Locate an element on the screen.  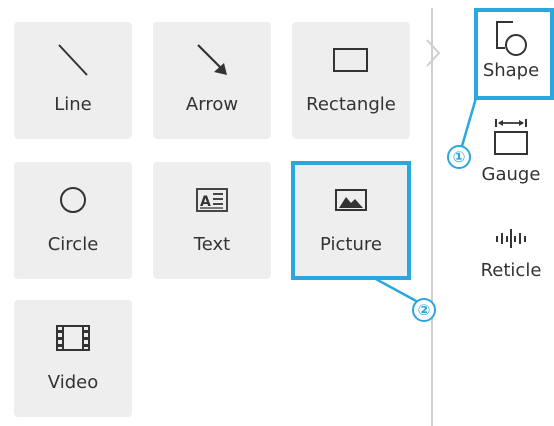
callout-leaders is located at coordinates (425, 200).